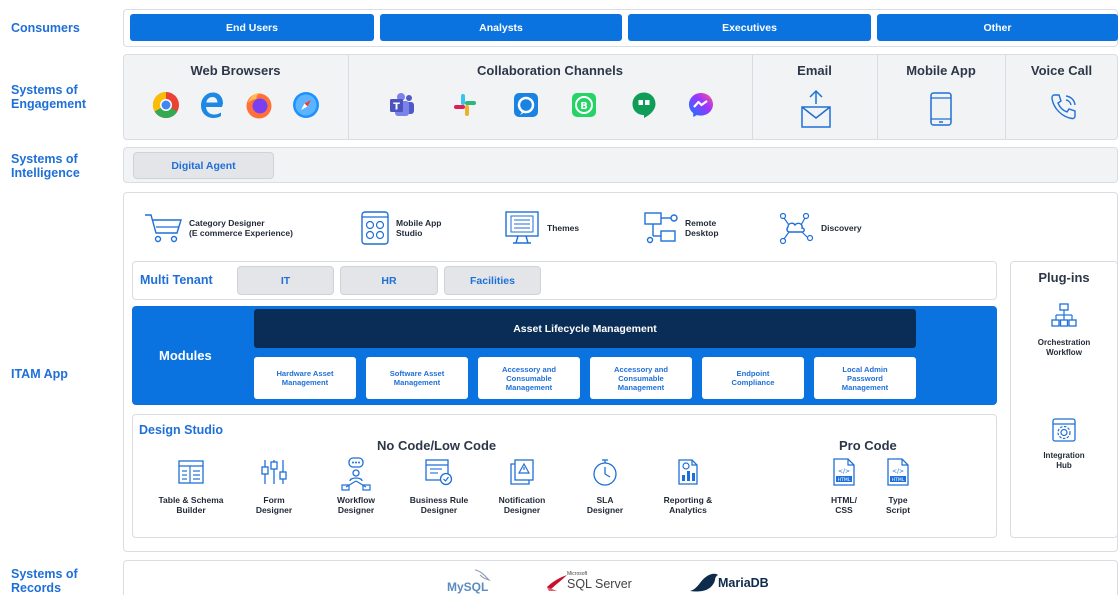  What do you see at coordinates (541, 228) in the screenshot?
I see `themes-tool: Themes` at bounding box center [541, 228].